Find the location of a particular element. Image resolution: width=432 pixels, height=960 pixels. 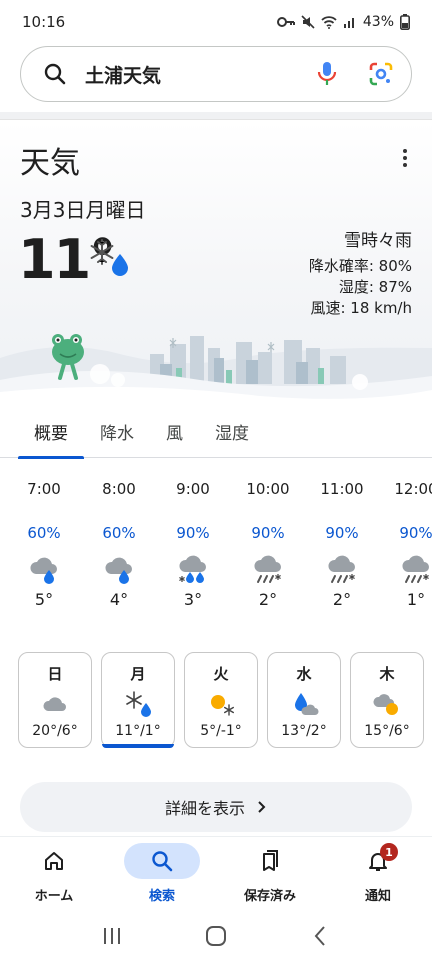

hourly-item: 11:00 90% 2° is located at coordinates (342, 544).